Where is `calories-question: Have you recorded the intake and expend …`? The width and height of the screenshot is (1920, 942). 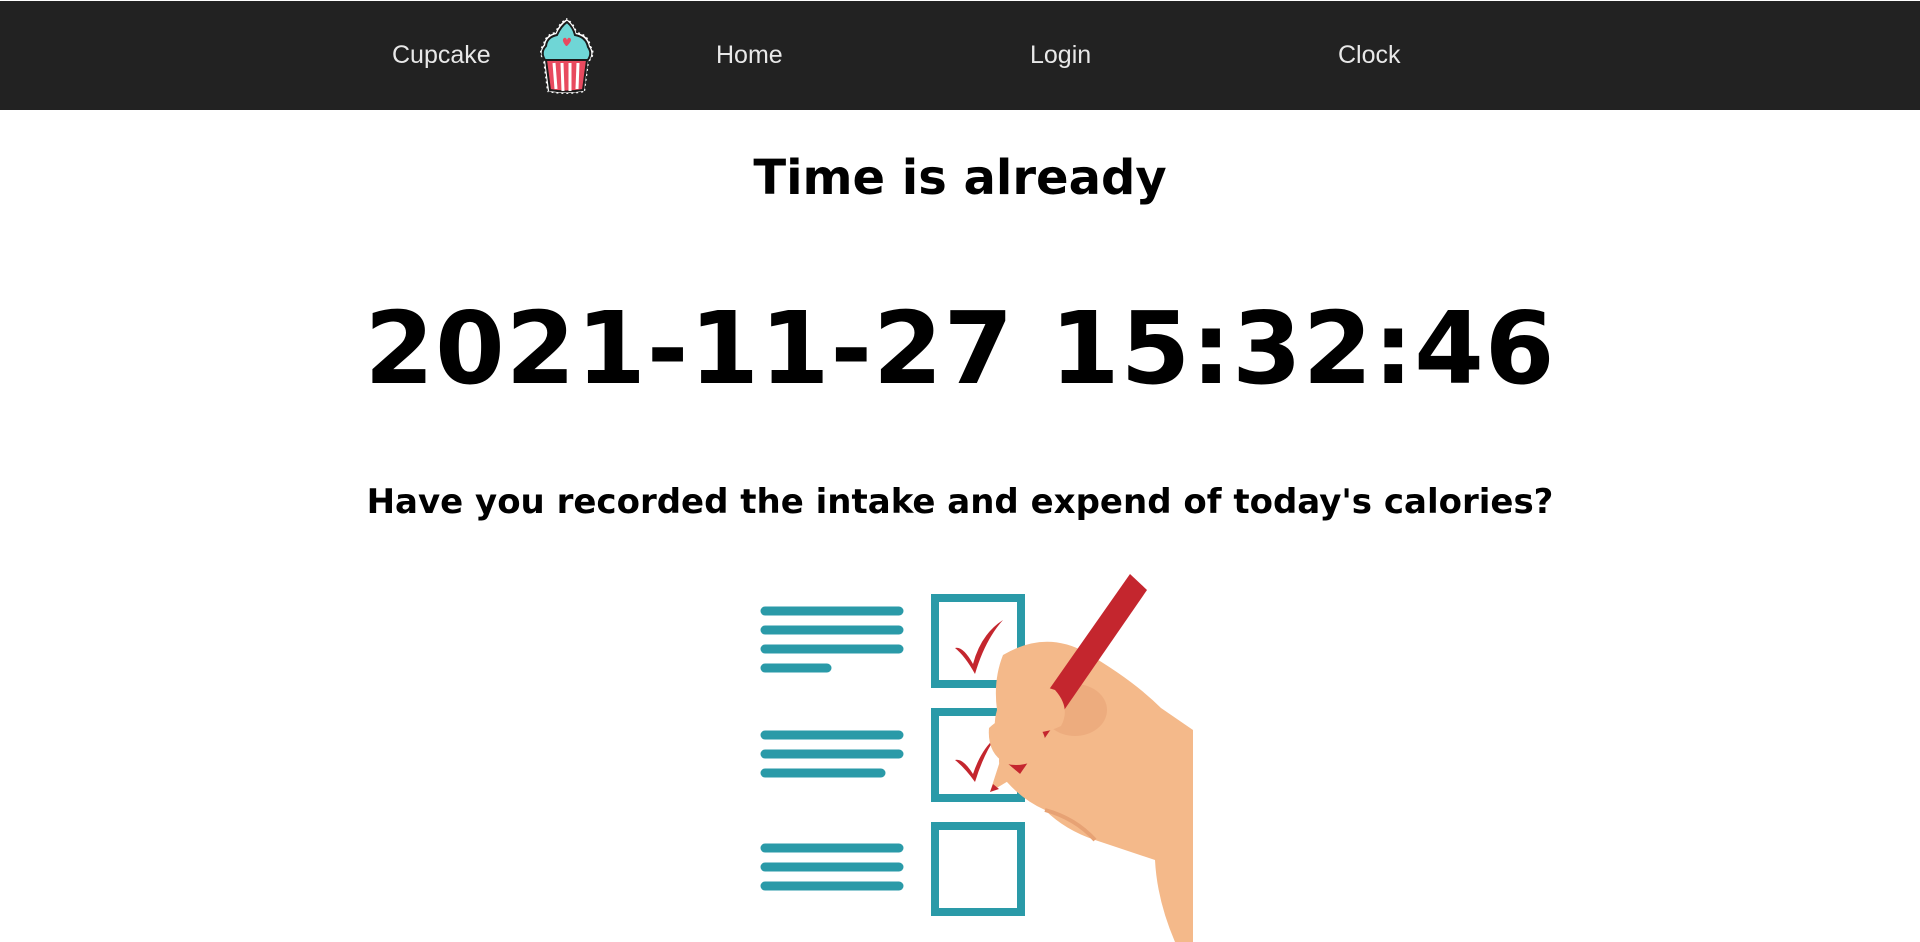 calories-question: Have you recorded the intake and expend … is located at coordinates (960, 502).